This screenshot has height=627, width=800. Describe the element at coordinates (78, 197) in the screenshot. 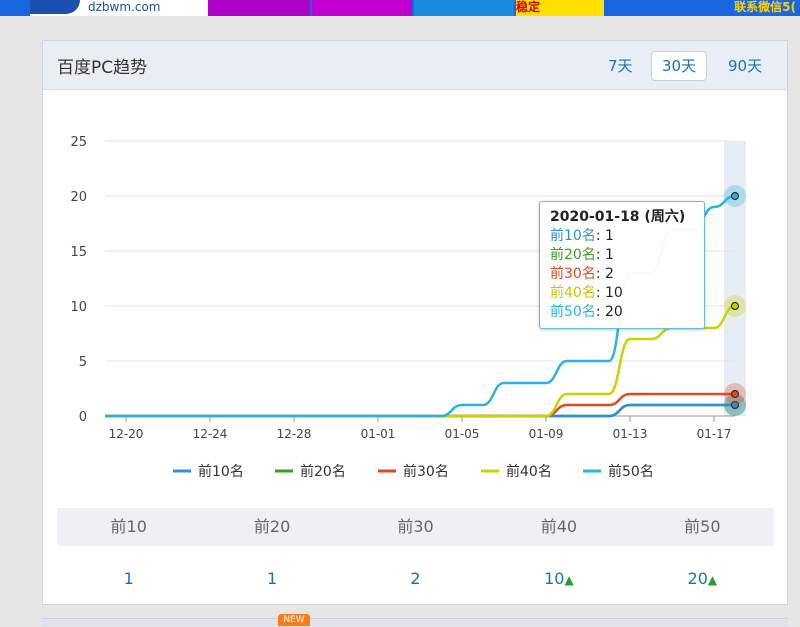

I see `y-tick-label: 20` at that location.